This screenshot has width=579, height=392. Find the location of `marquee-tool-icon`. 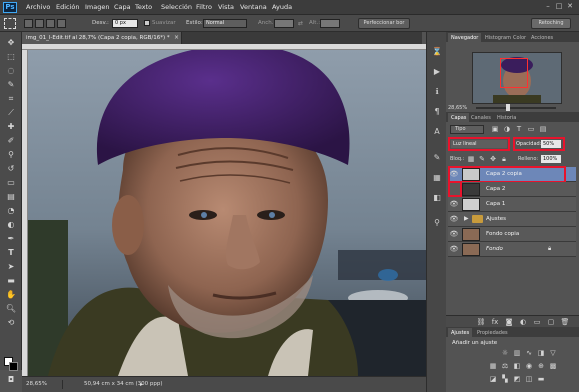

marquee-tool-icon is located at coordinates (10, 23).